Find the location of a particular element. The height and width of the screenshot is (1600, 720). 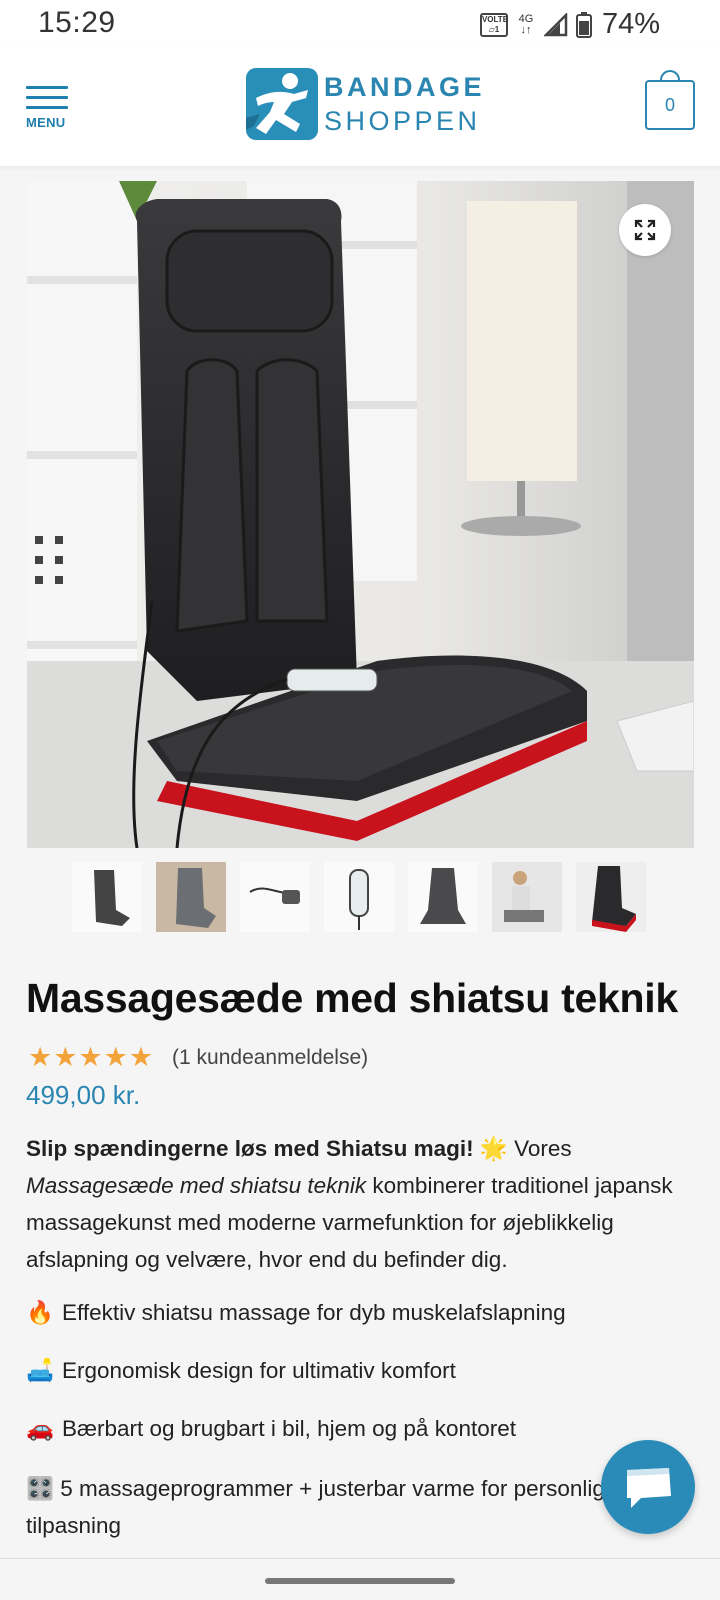

product-price: 499,00 kr. is located at coordinates (83, 1095).